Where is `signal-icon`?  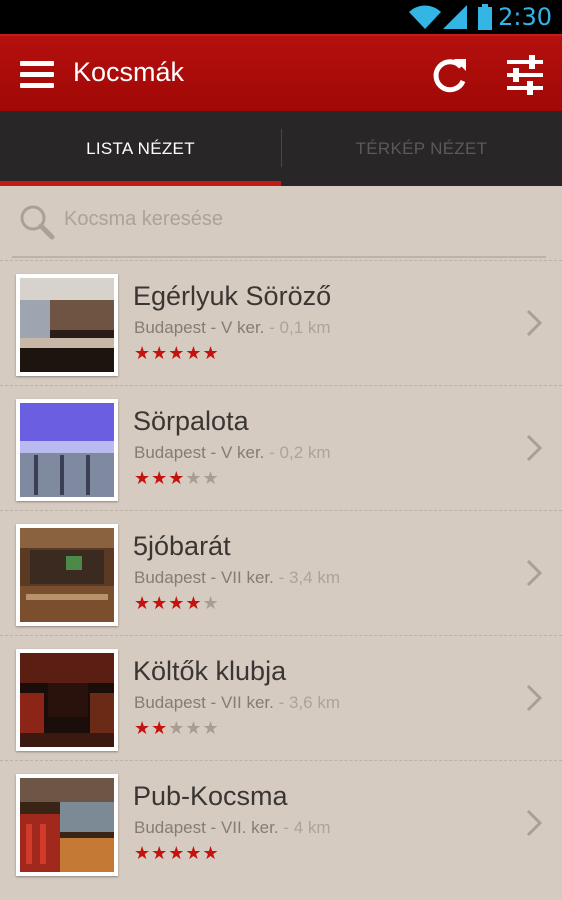
signal-icon is located at coordinates (455, 17).